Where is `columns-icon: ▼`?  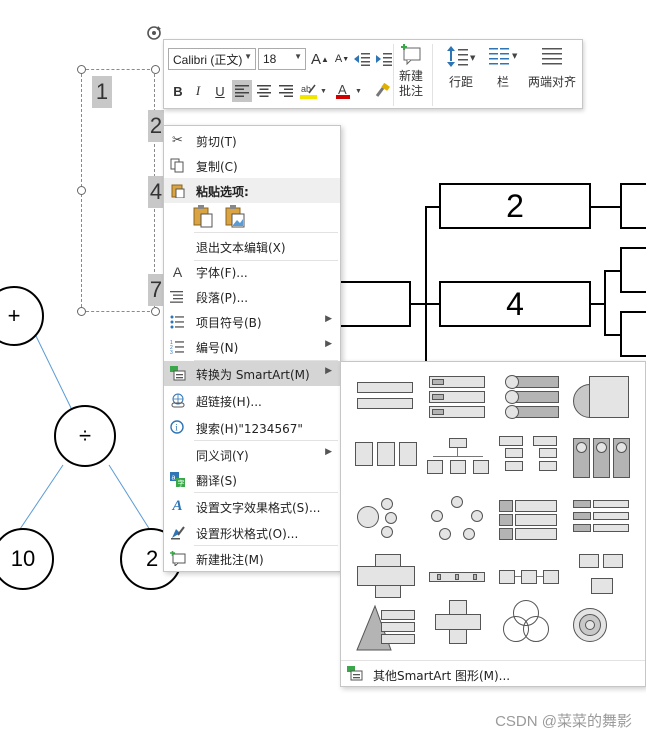 columns-icon: ▼ is located at coordinates (503, 56).